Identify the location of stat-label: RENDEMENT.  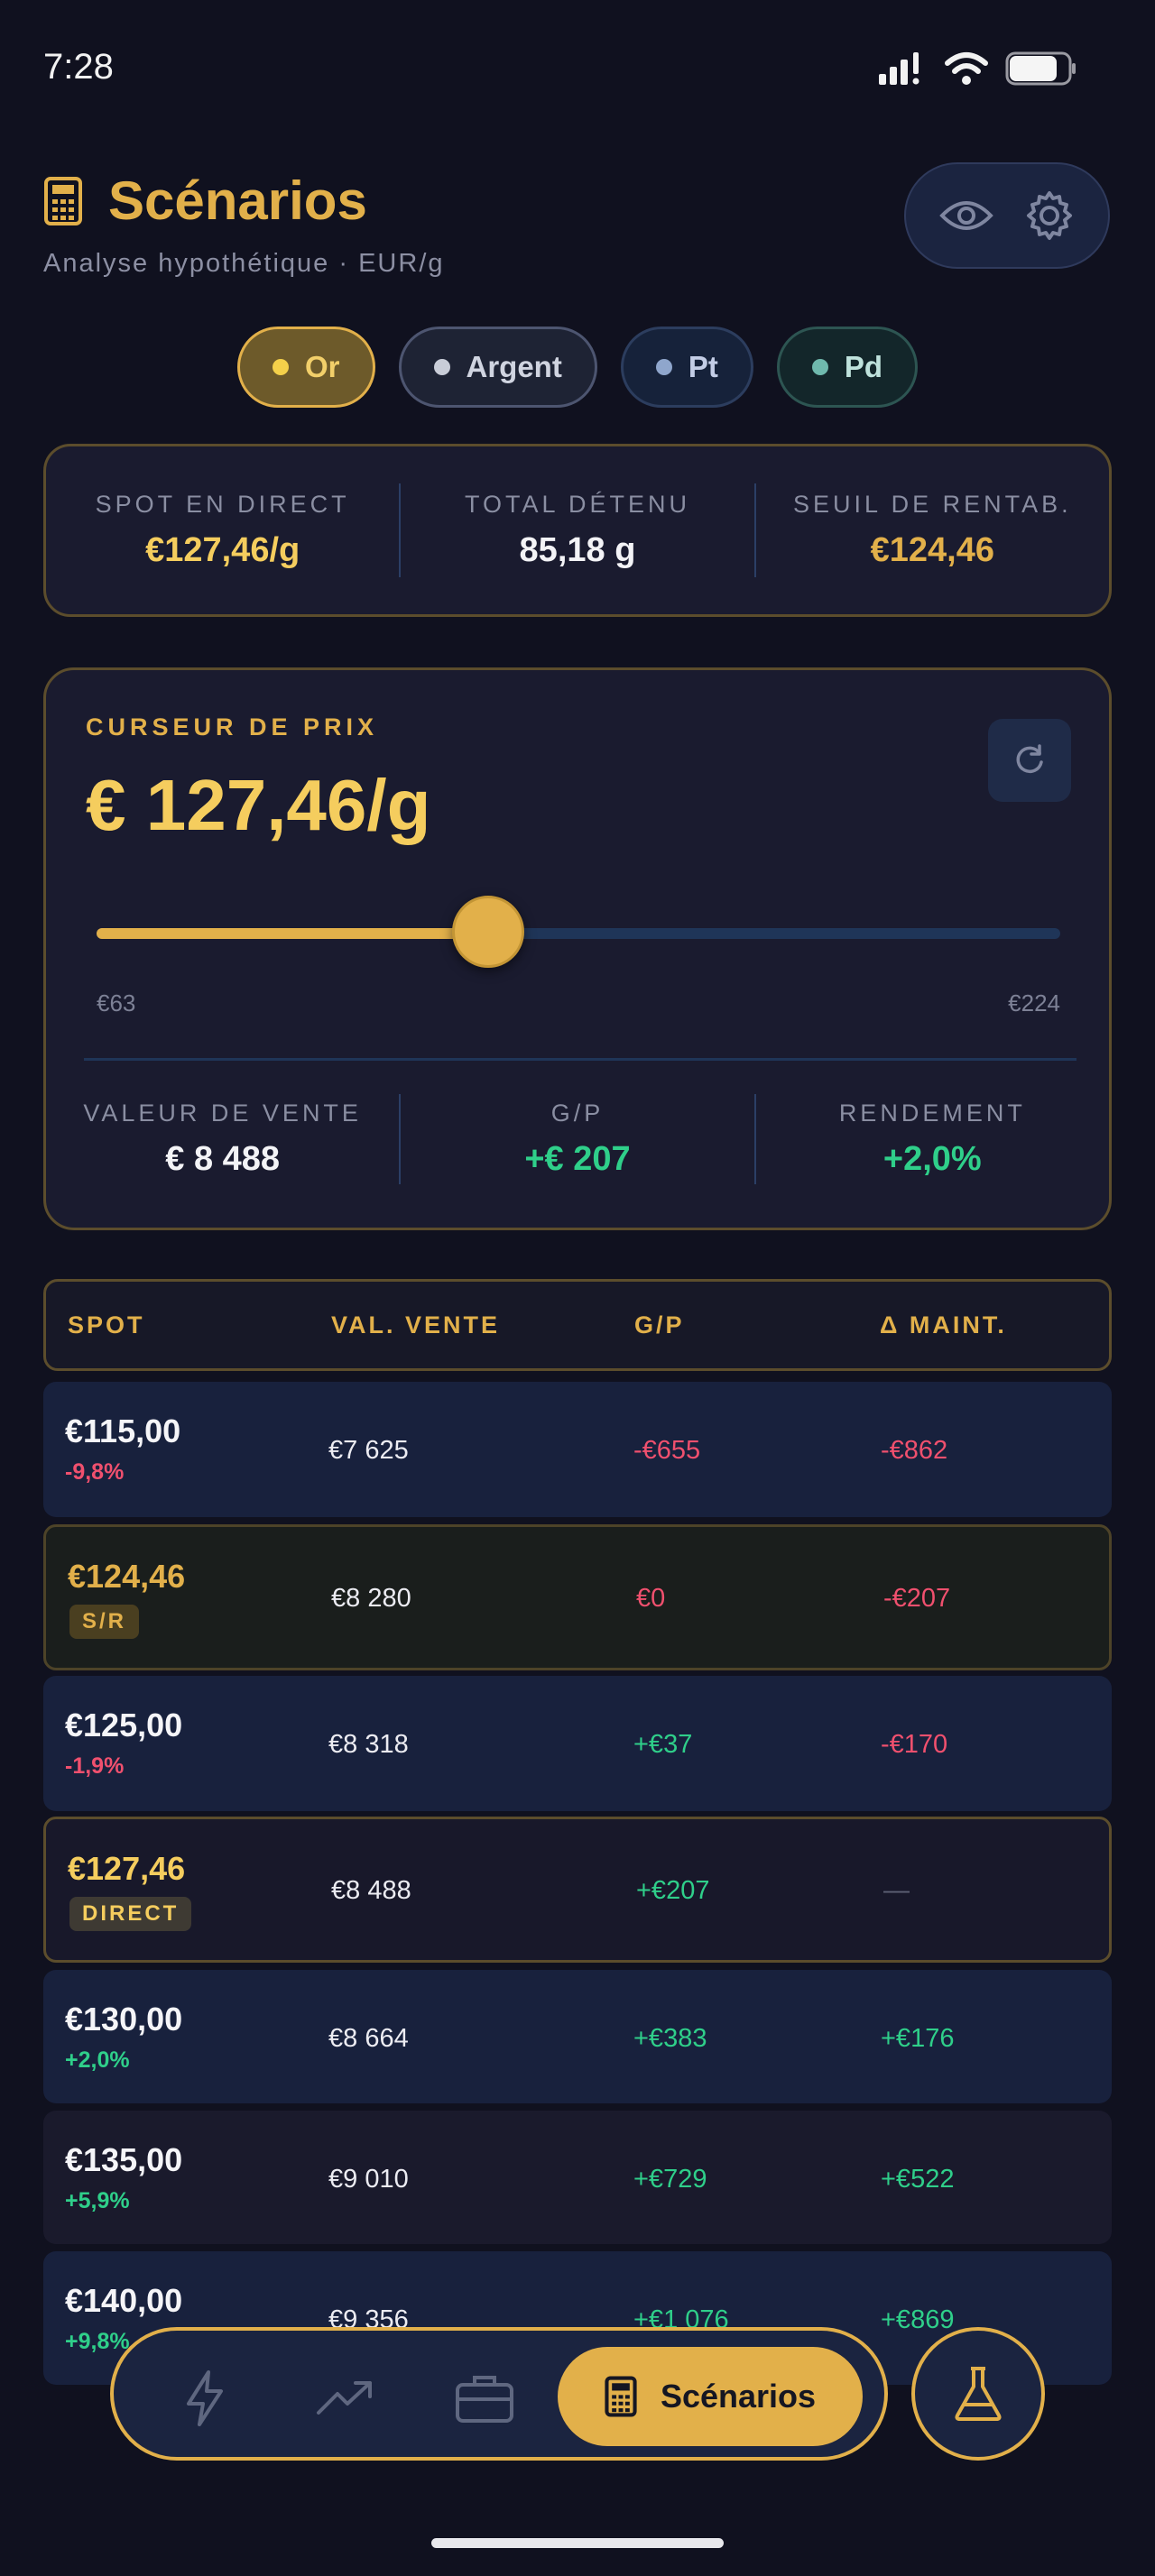
(932, 1113).